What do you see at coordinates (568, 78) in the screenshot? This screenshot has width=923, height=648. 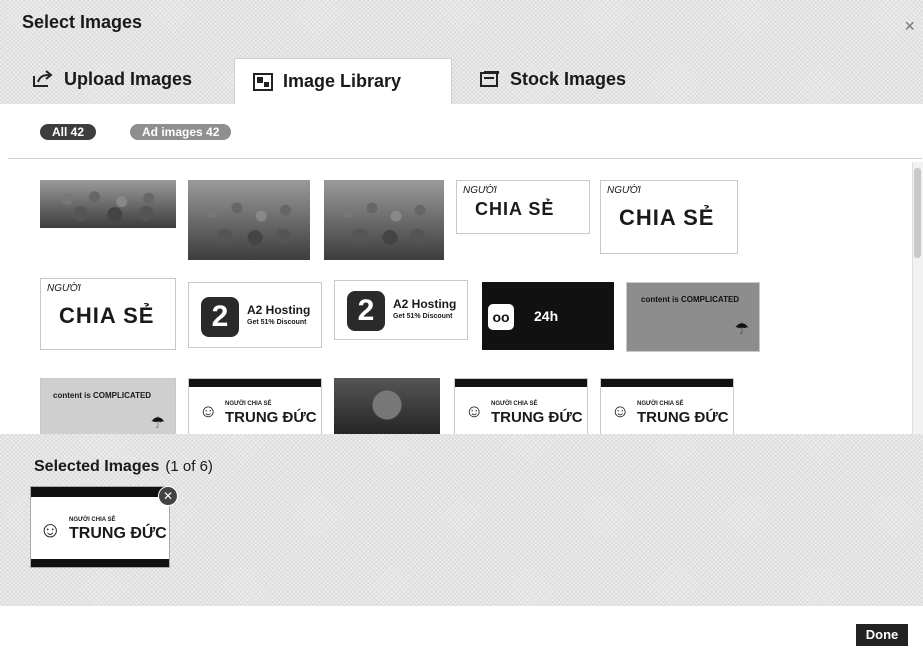 I see `tab-stock-label: Stock Images` at bounding box center [568, 78].